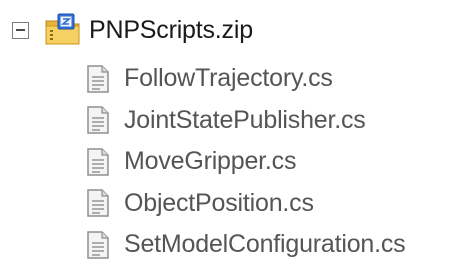 The width and height of the screenshot is (473, 267). I want to click on tree-item-label: MoveGripper.cs, so click(210, 161).